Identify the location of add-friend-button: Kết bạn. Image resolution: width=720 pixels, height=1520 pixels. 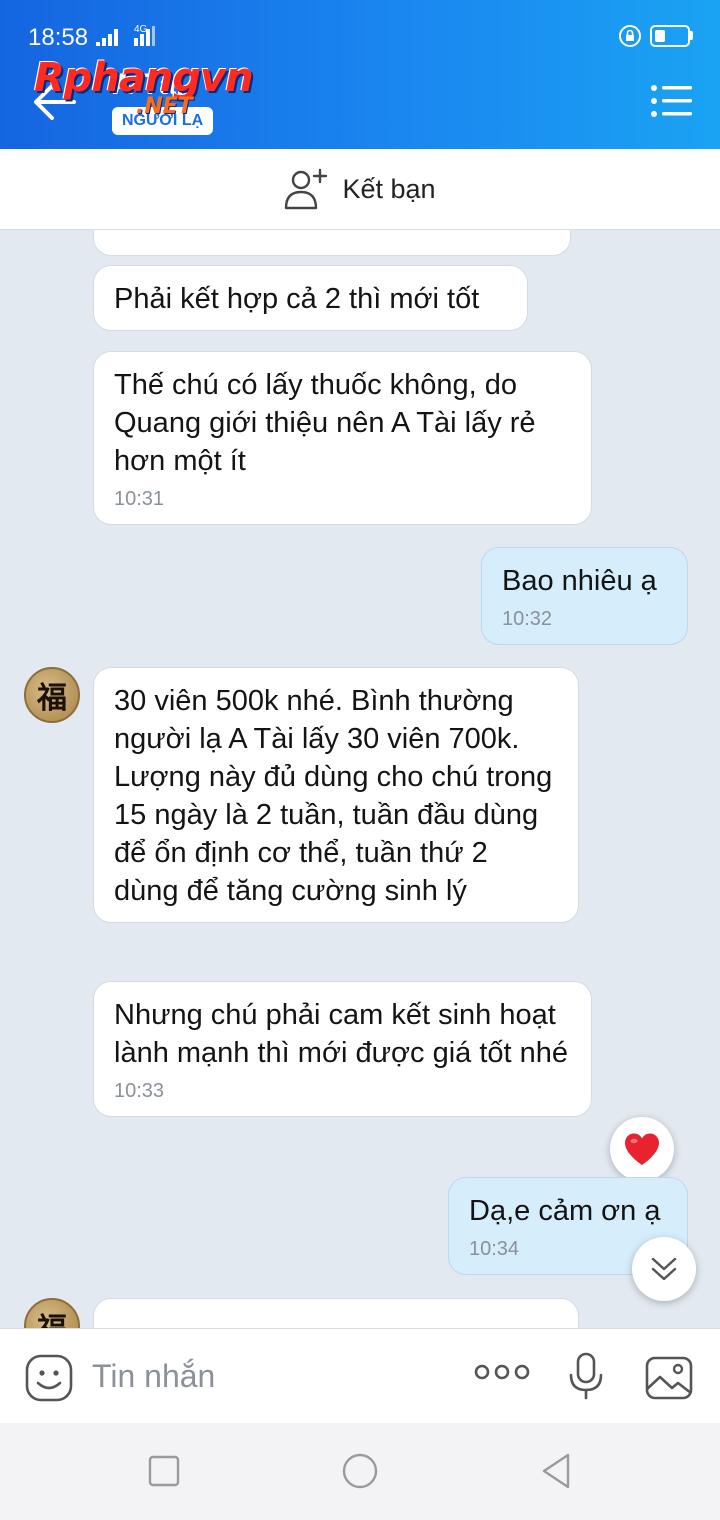
(360, 189).